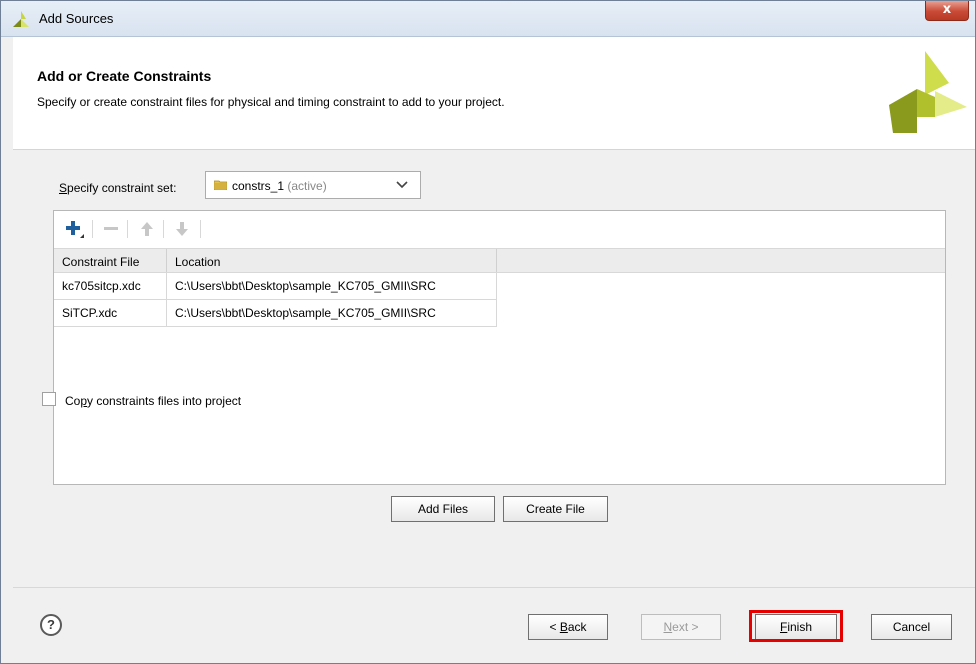  What do you see at coordinates (49, 399) in the screenshot?
I see `copy-constraints-checkbox` at bounding box center [49, 399].